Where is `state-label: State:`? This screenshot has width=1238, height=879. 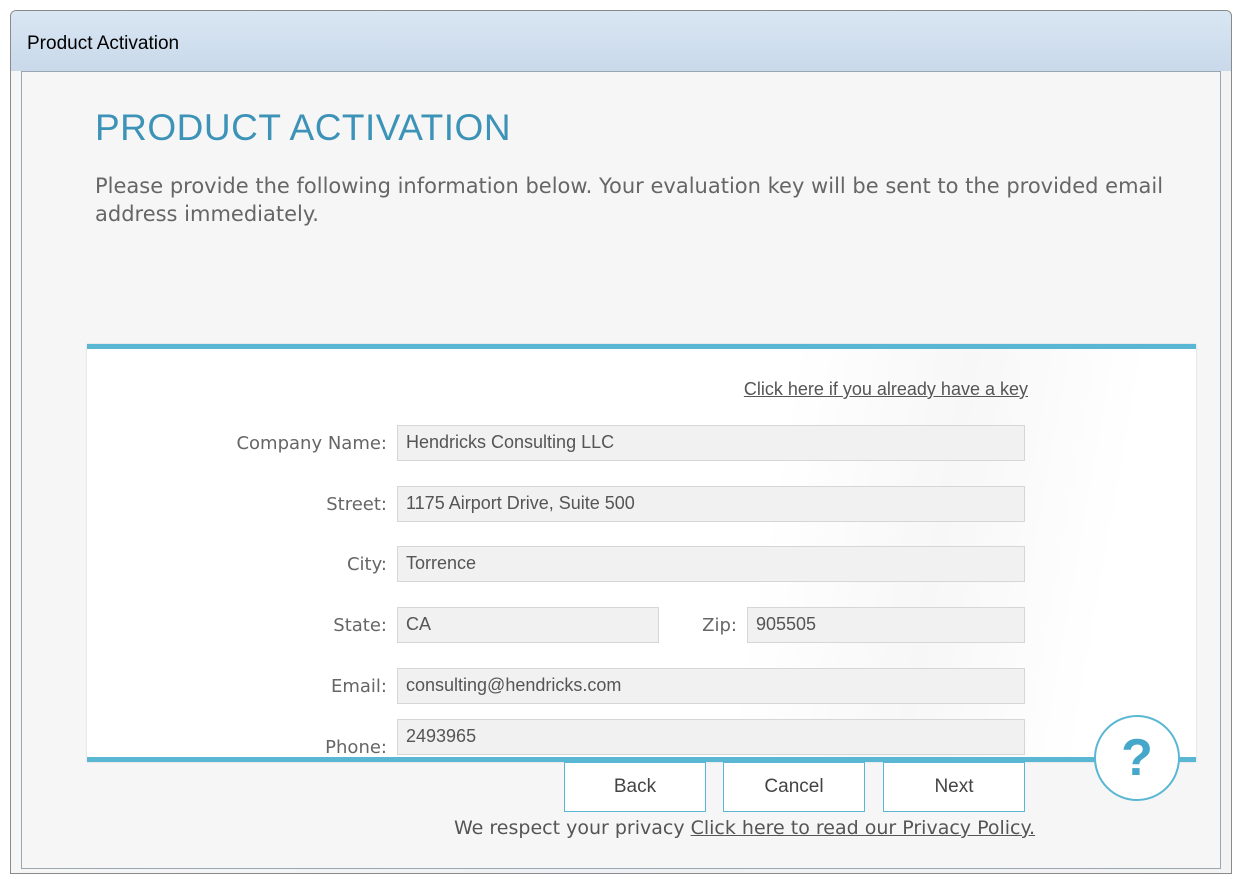 state-label: State: is located at coordinates (360, 625).